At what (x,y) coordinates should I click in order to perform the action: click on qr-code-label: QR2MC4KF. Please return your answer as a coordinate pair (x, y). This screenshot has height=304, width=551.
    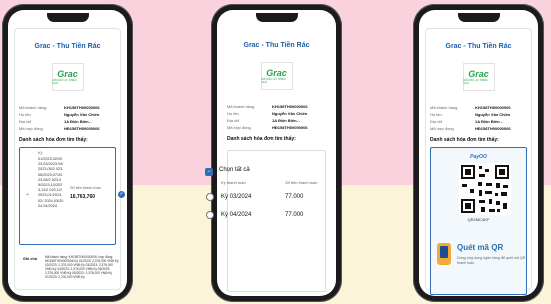
    Looking at the image, I should click on (478, 219).